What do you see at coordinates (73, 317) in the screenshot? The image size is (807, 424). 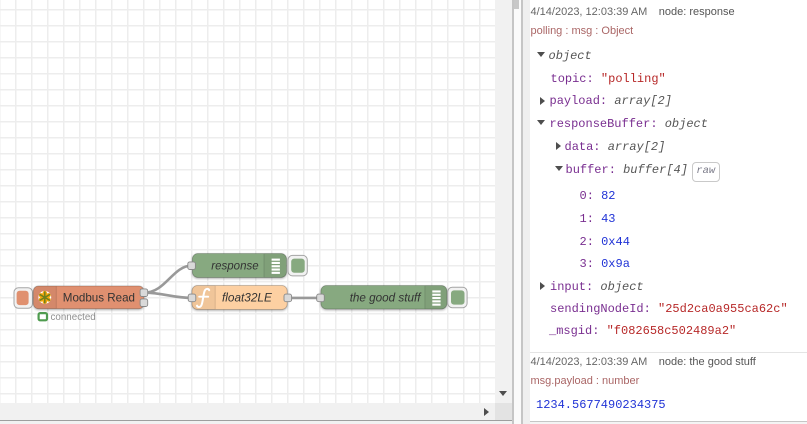 I see `svg-text: connected` at bounding box center [73, 317].